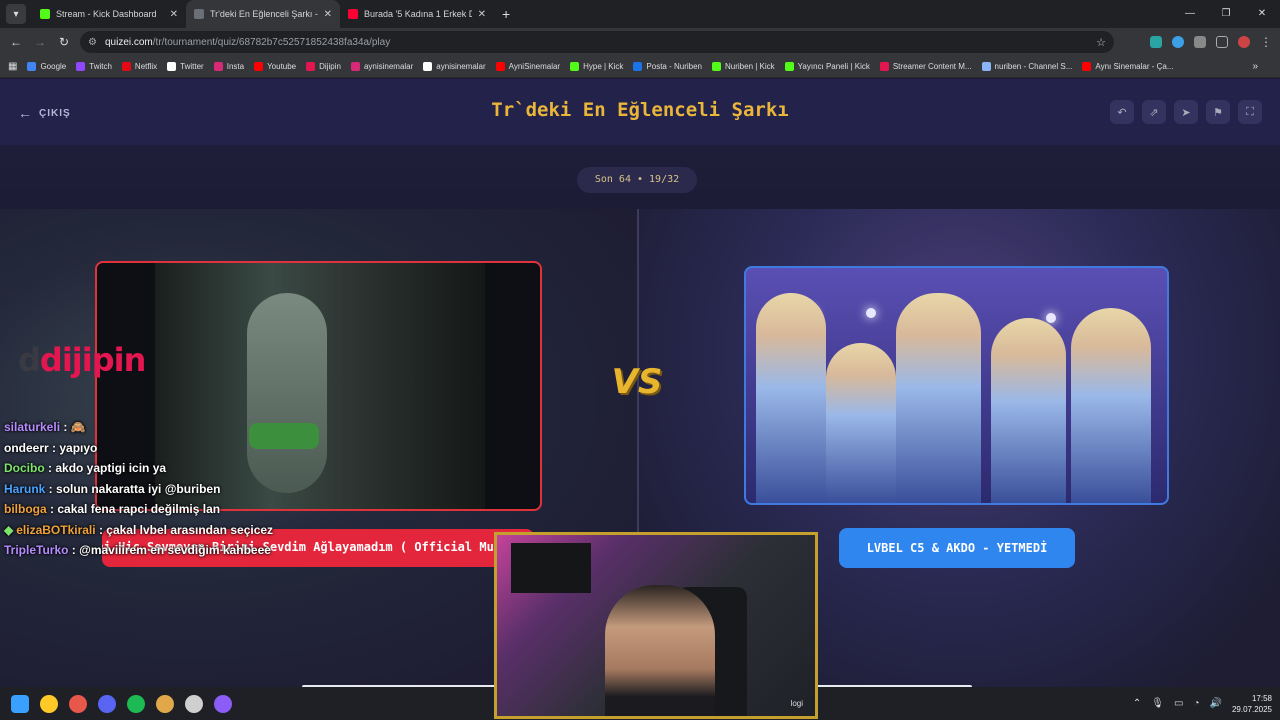  Describe the element at coordinates (596, 66) in the screenshot. I see `bookmark-item: Hype | Kick` at that location.